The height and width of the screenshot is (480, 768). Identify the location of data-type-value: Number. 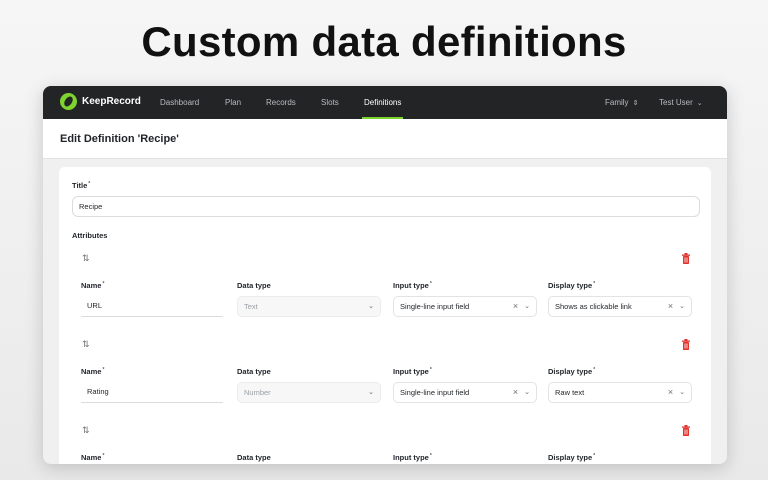
(257, 392).